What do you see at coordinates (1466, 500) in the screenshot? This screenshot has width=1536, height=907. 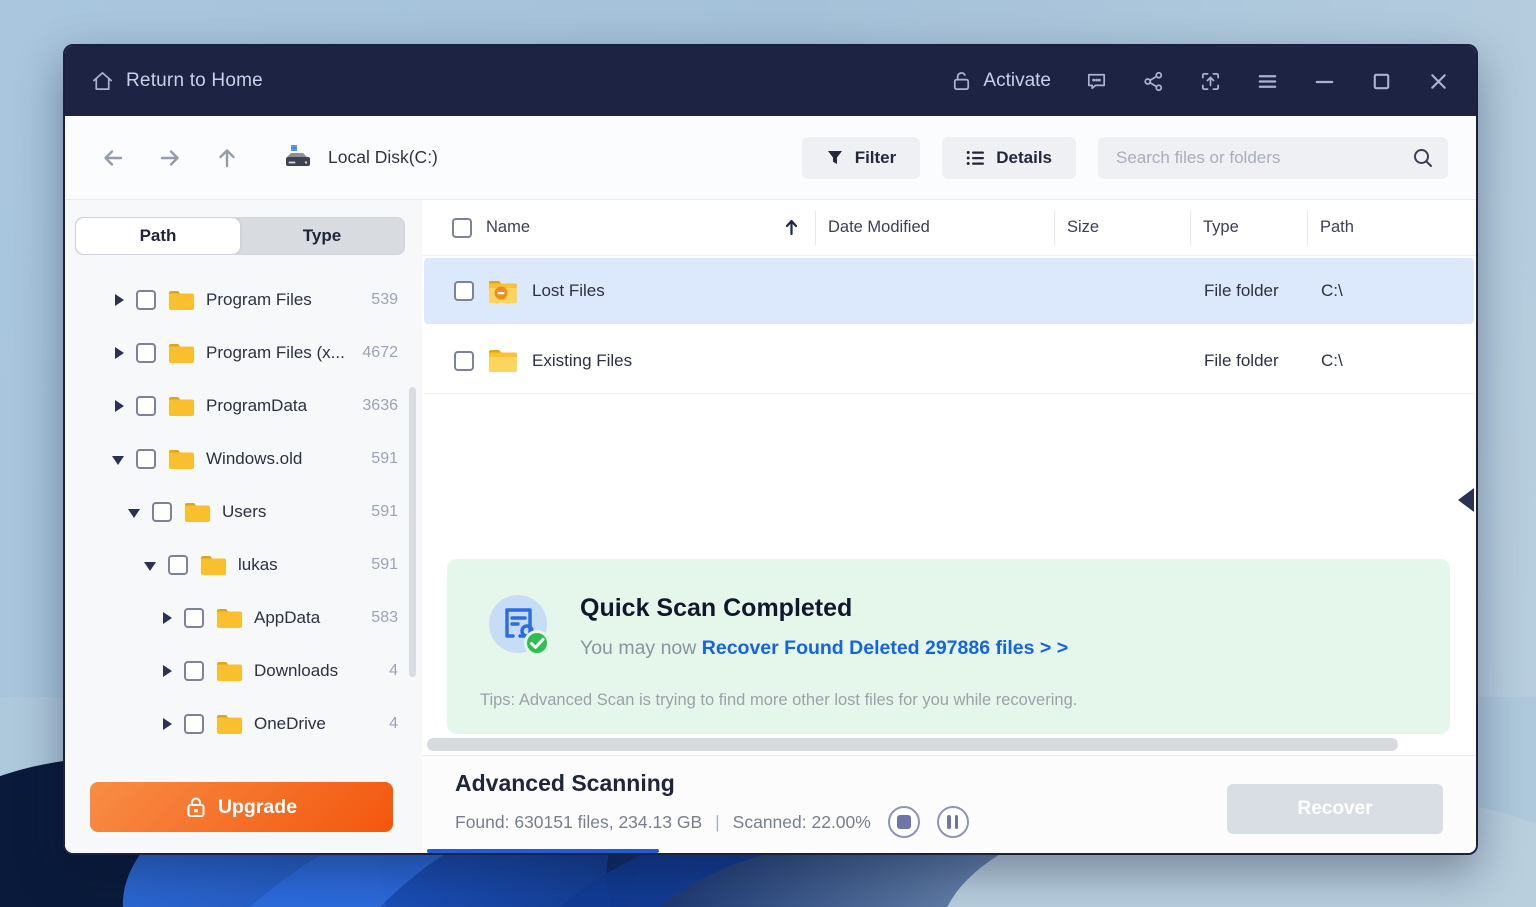 I see `collapse-panel-icon` at bounding box center [1466, 500].